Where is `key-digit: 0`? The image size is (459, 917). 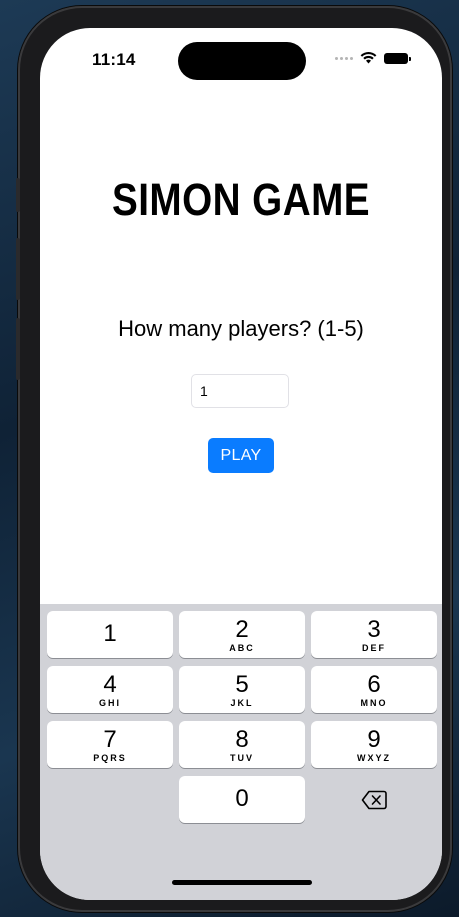
key-digit: 0 is located at coordinates (242, 798).